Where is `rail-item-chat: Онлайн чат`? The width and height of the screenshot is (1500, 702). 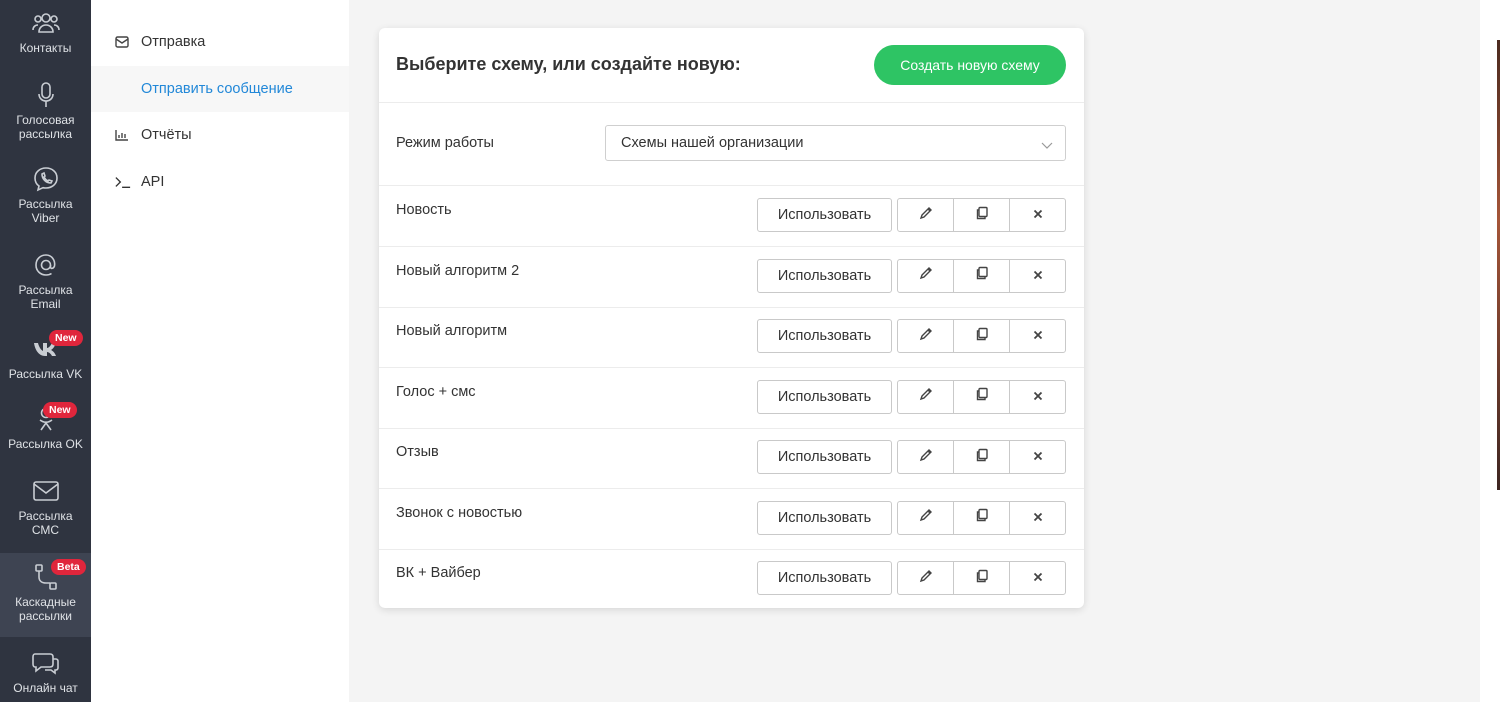 rail-item-chat: Онлайн чат is located at coordinates (45, 675).